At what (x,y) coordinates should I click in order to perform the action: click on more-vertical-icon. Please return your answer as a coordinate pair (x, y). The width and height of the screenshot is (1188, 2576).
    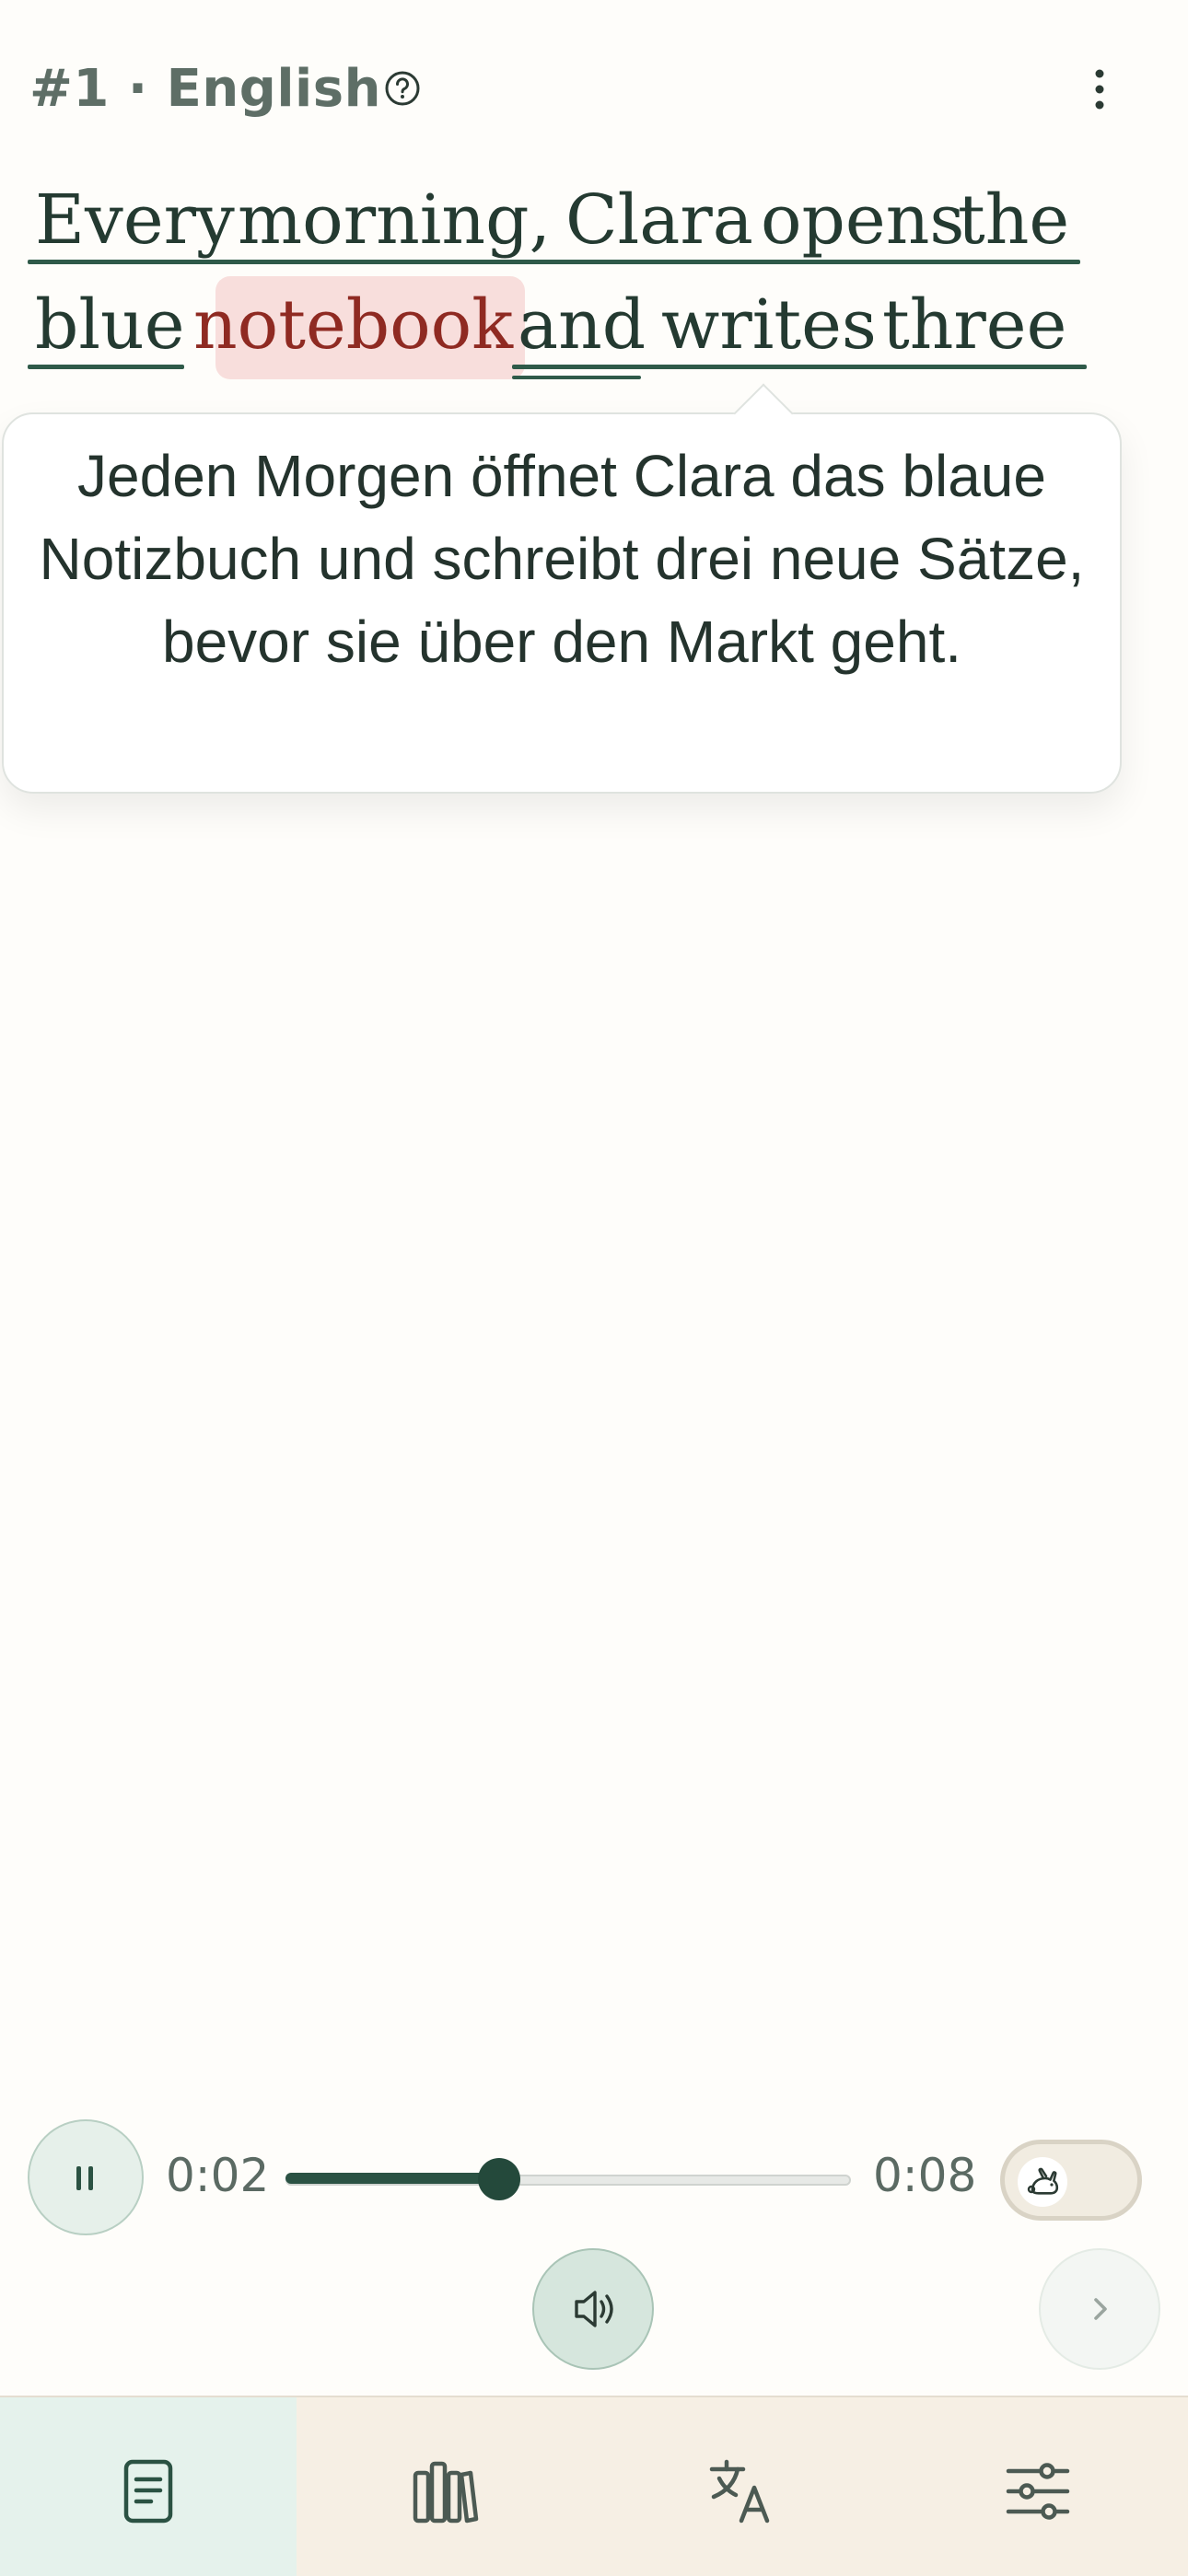
    Looking at the image, I should click on (1099, 90).